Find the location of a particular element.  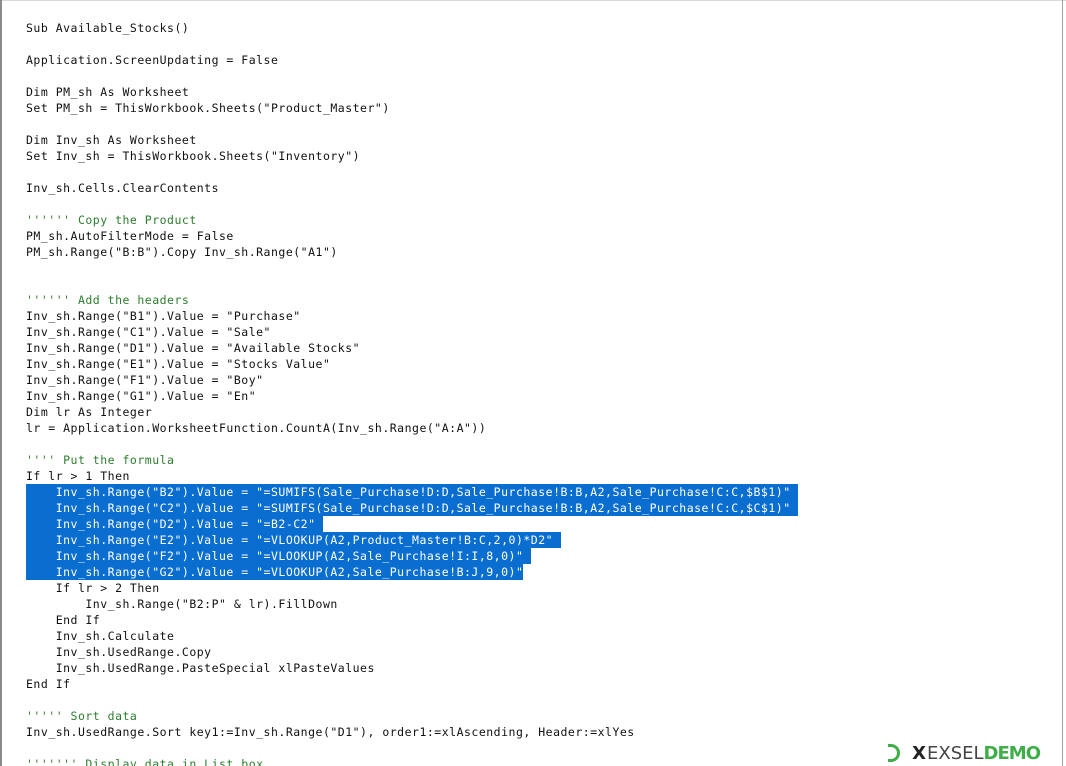

code-line-text: Inv_sh.Range("C1").Value = "Sale" is located at coordinates (148, 332).